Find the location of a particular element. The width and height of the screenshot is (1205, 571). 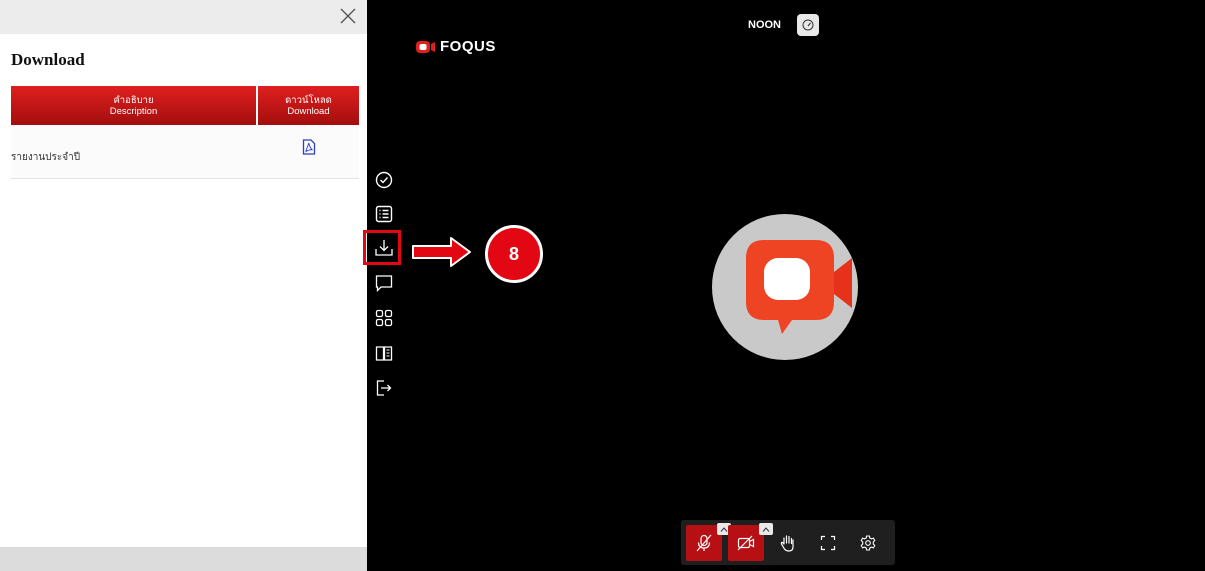

column-header-description: คำอธิบาย Description is located at coordinates (134, 105).